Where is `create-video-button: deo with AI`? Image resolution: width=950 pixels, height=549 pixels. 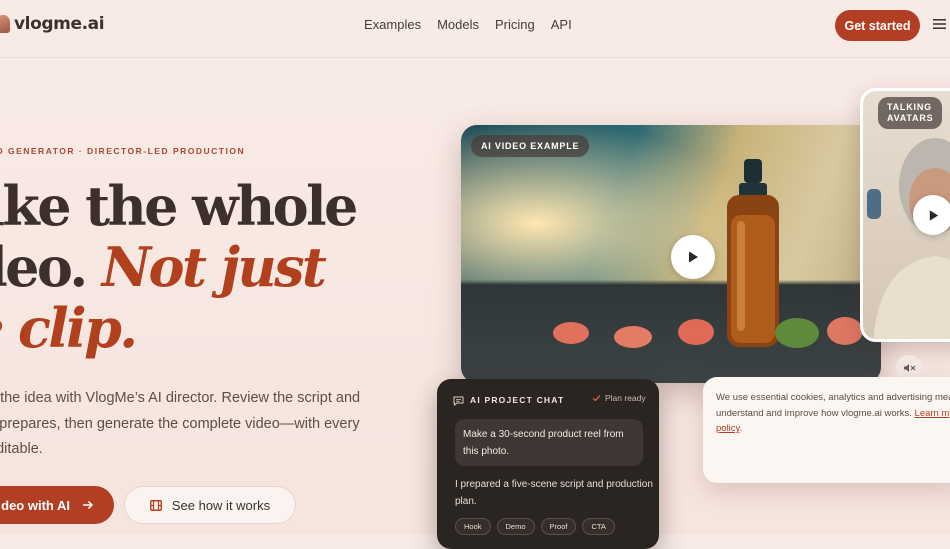 create-video-button: deo with AI is located at coordinates (57, 505).